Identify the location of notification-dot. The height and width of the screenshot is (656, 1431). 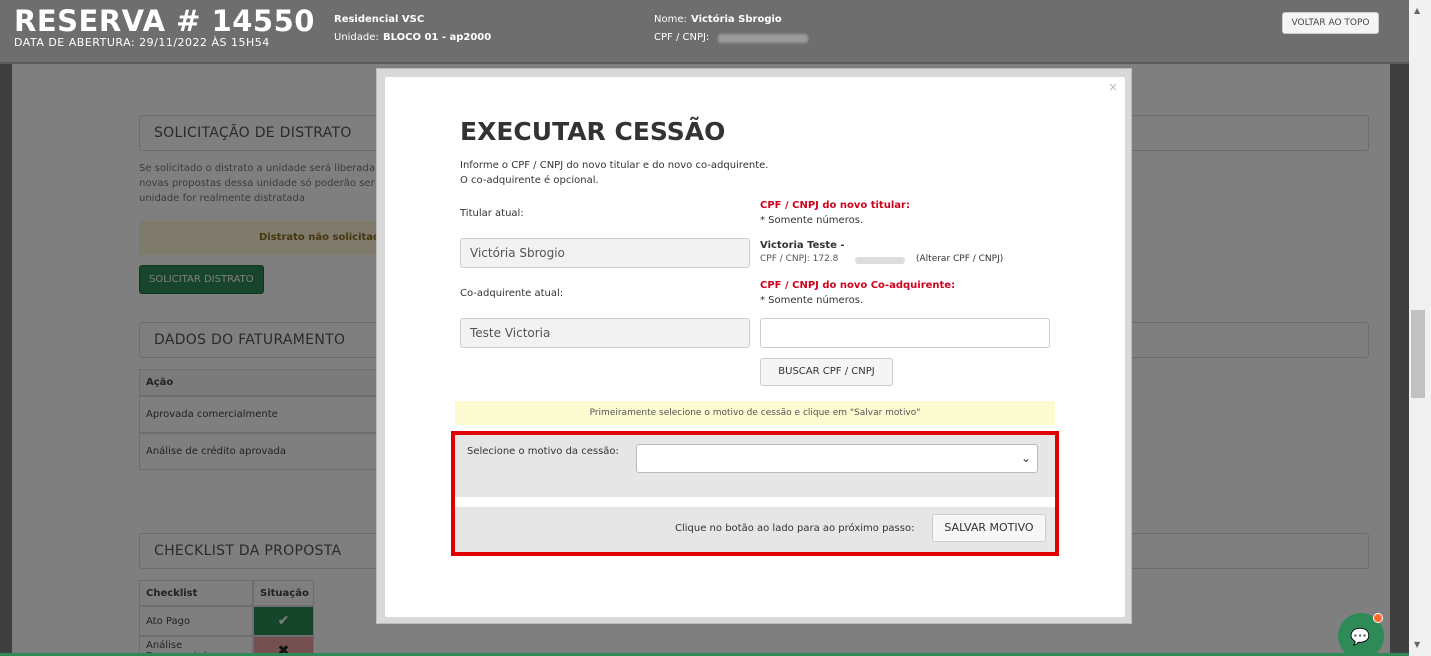
(1378, 618).